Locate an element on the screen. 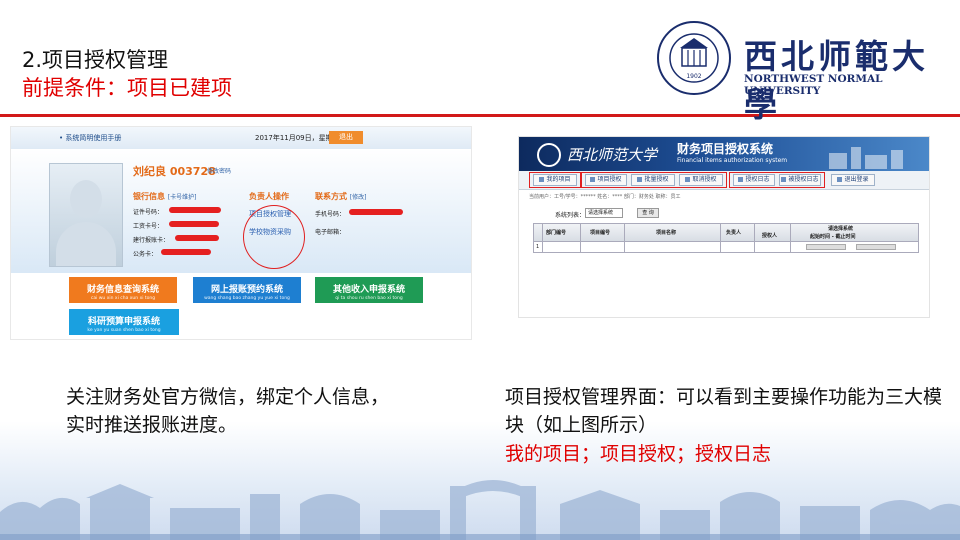 The height and width of the screenshot is (540, 960). manual-link: • 系统简明使用手册 is located at coordinates (90, 138).